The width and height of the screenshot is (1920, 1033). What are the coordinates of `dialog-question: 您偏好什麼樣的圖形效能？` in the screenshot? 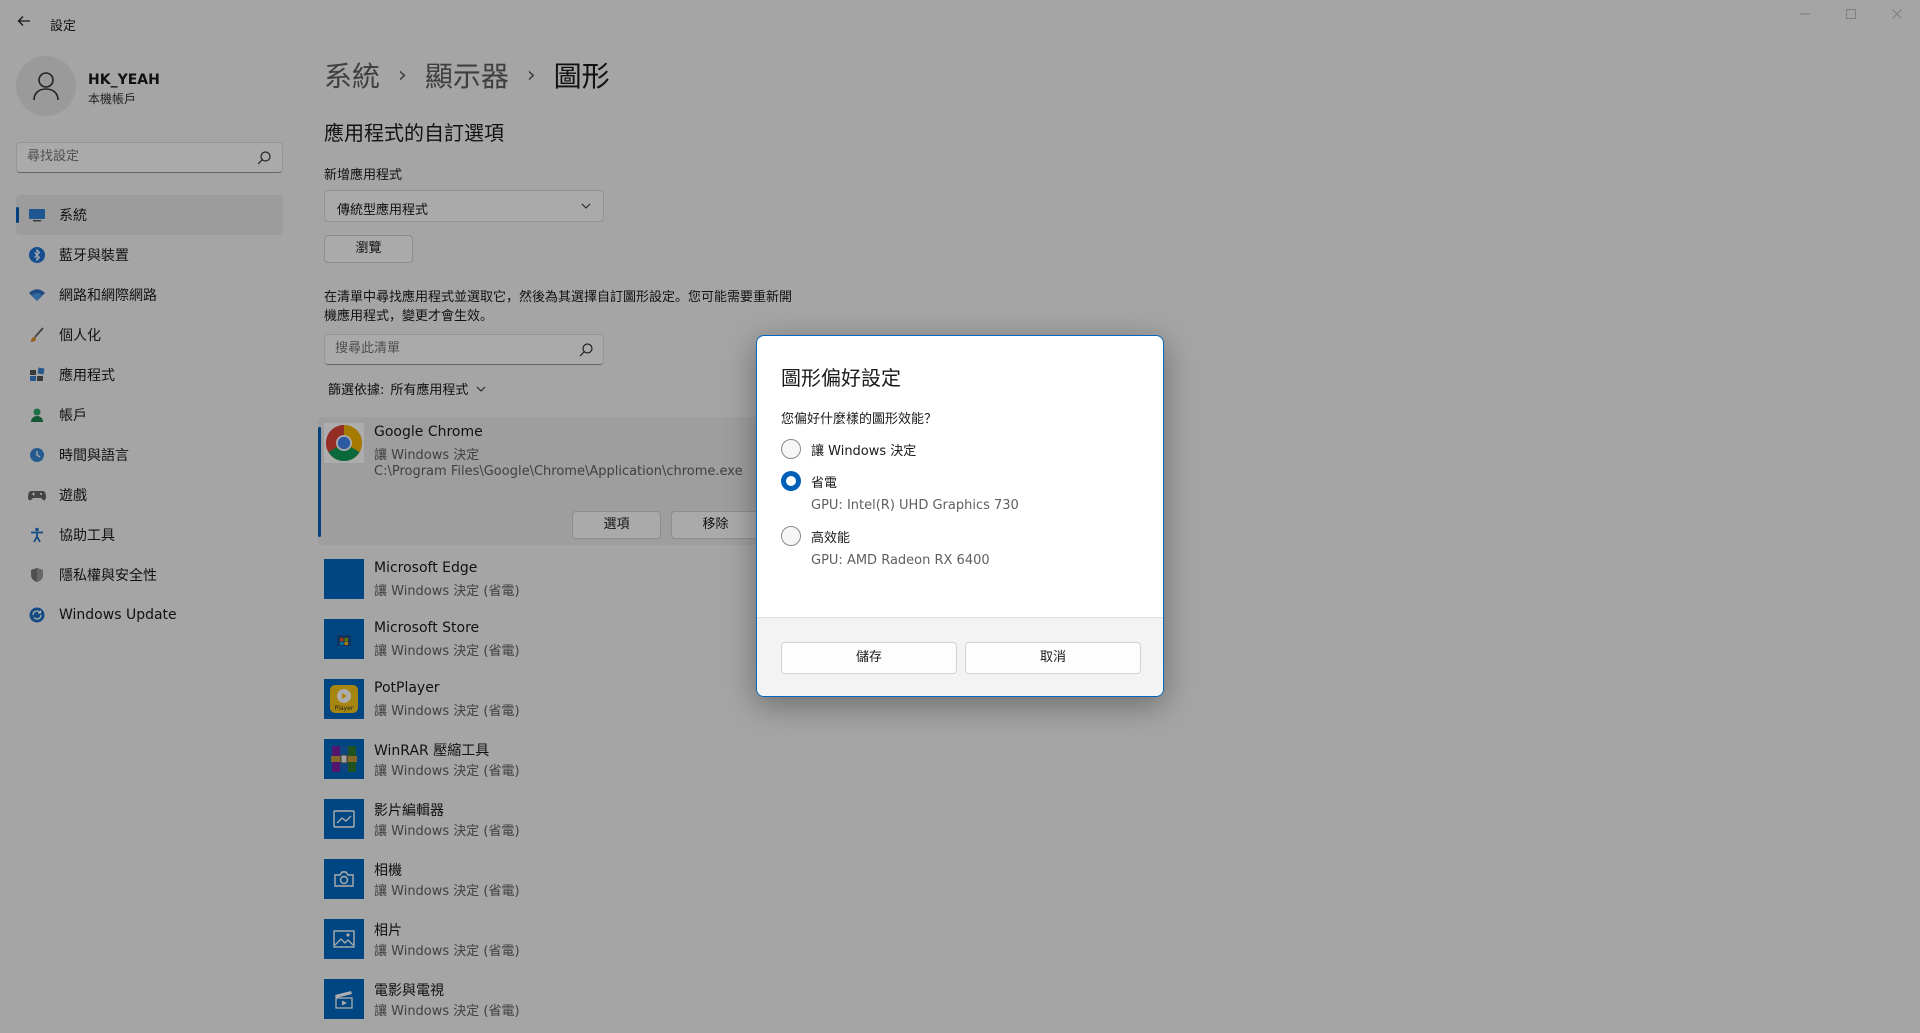 It's located at (859, 419).